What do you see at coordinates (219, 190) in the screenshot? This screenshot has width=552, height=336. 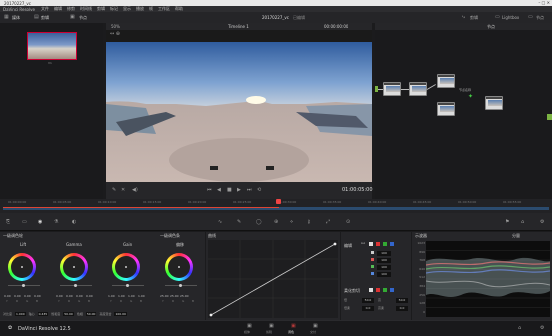 I see `step-back-icon: ◀` at bounding box center [219, 190].